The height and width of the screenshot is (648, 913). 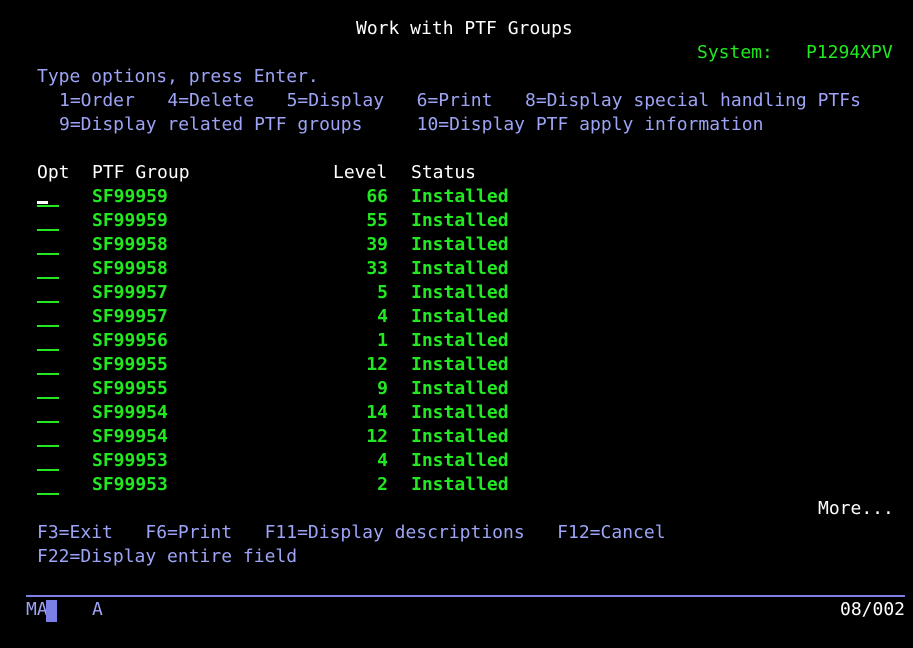 I want to click on instruction-prompt: Type options, press Enter., so click(x=178, y=76).